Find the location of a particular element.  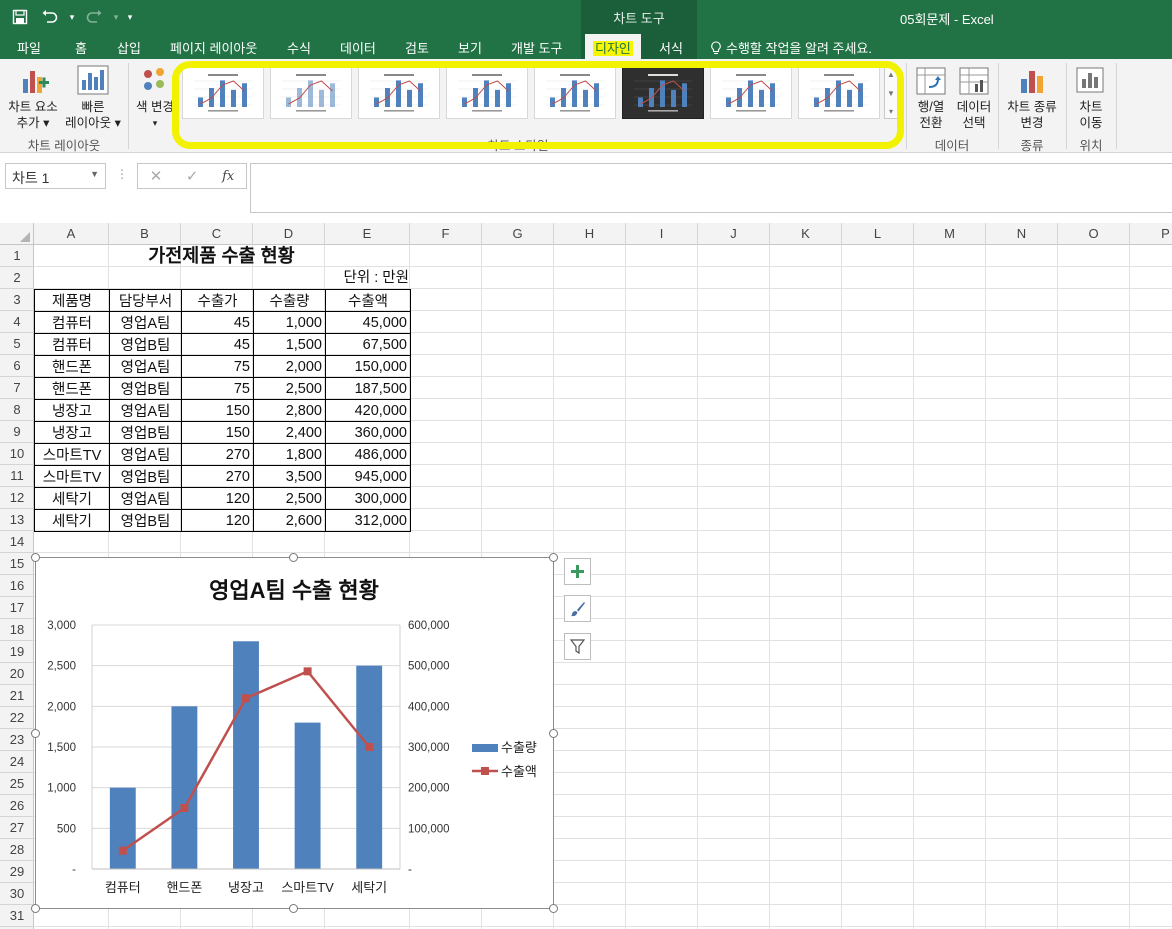

cell-product: 세탁기 is located at coordinates (72, 498).